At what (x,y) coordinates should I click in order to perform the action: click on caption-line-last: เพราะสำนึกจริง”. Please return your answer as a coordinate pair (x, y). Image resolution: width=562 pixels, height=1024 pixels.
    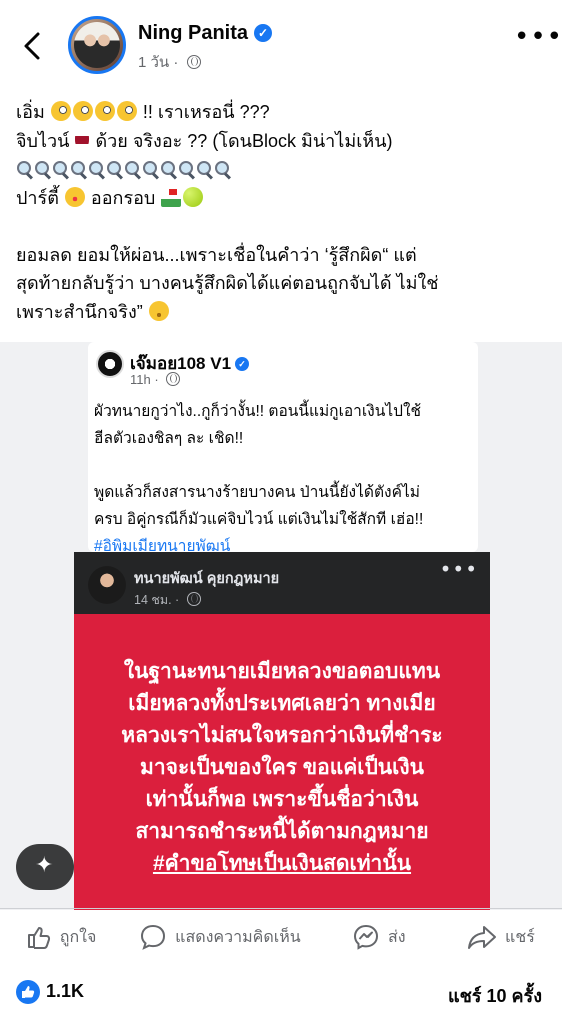
    Looking at the image, I should click on (93, 311).